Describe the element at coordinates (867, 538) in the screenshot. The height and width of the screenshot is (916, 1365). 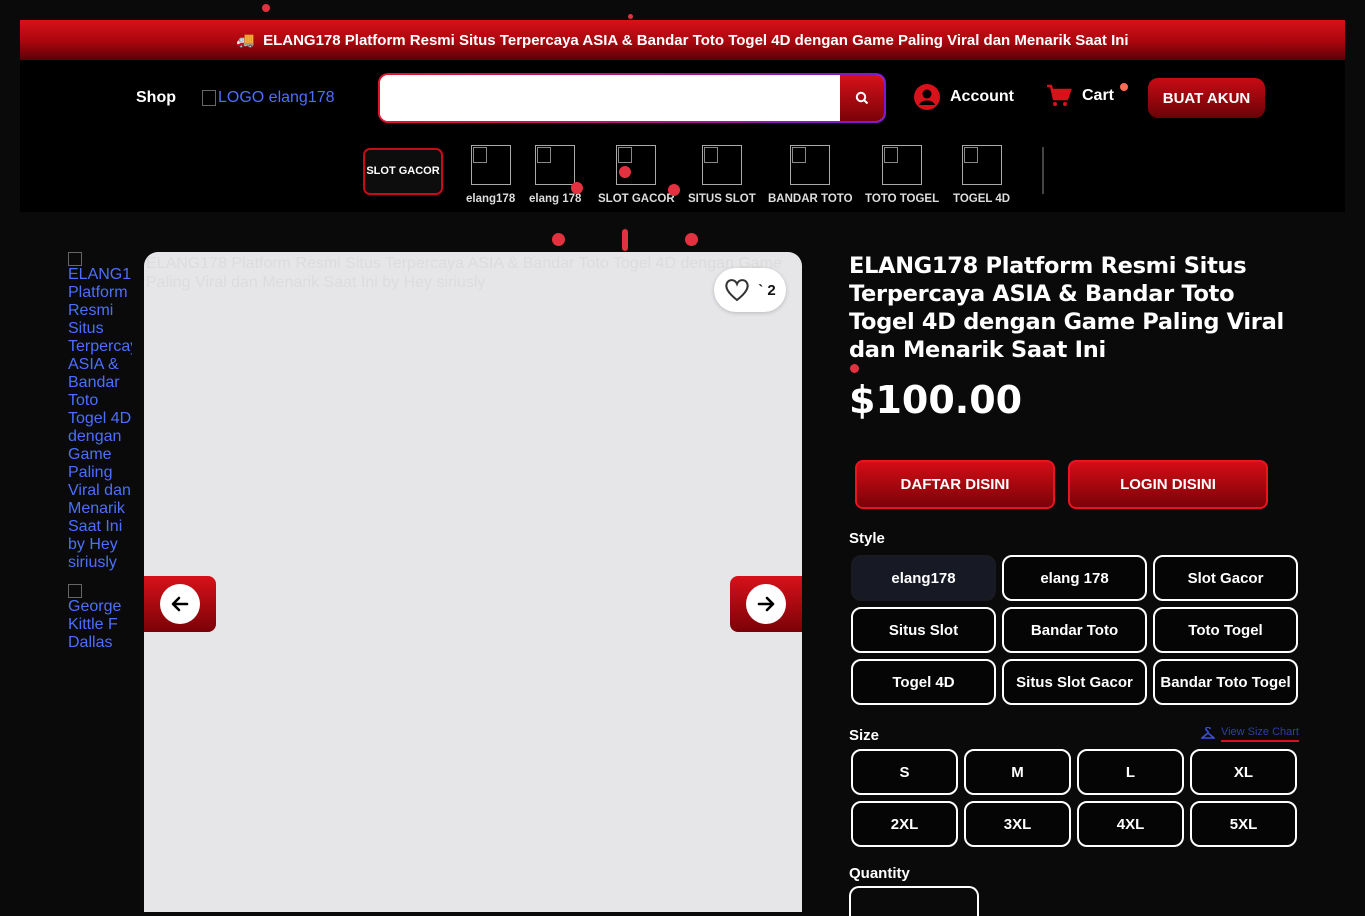
I see `style-label: Style` at that location.